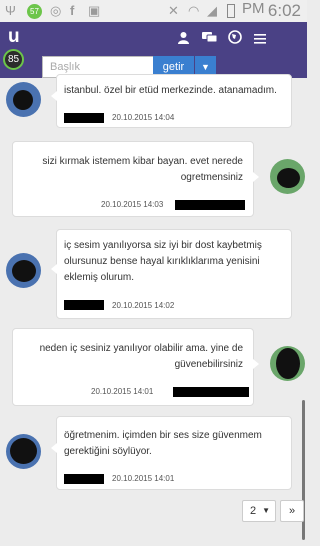 This screenshot has width=320, height=546. What do you see at coordinates (132, 204) in the screenshot?
I see `message-time: 20.10.2015 14:03` at bounding box center [132, 204].